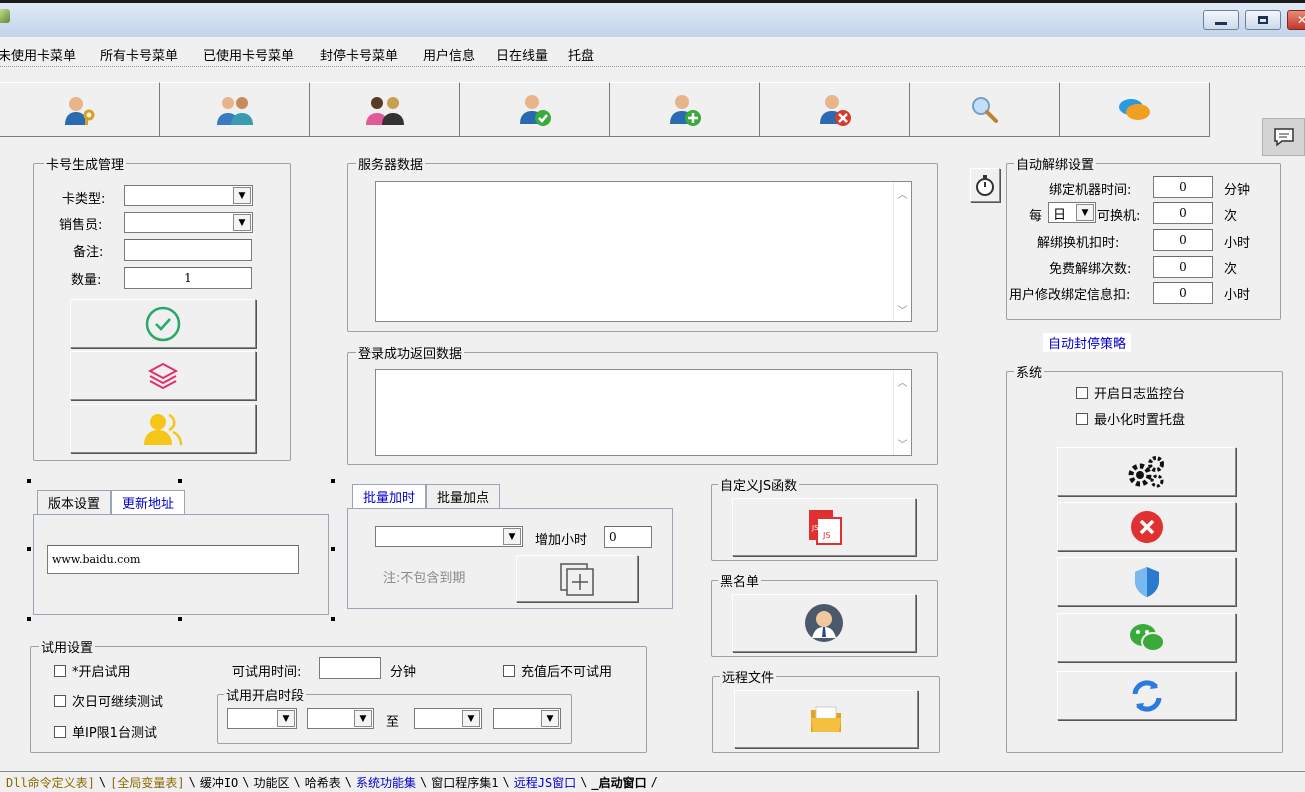 The width and height of the screenshot is (1305, 792). I want to click on enable-trial-label: *开启试用, so click(101, 672).